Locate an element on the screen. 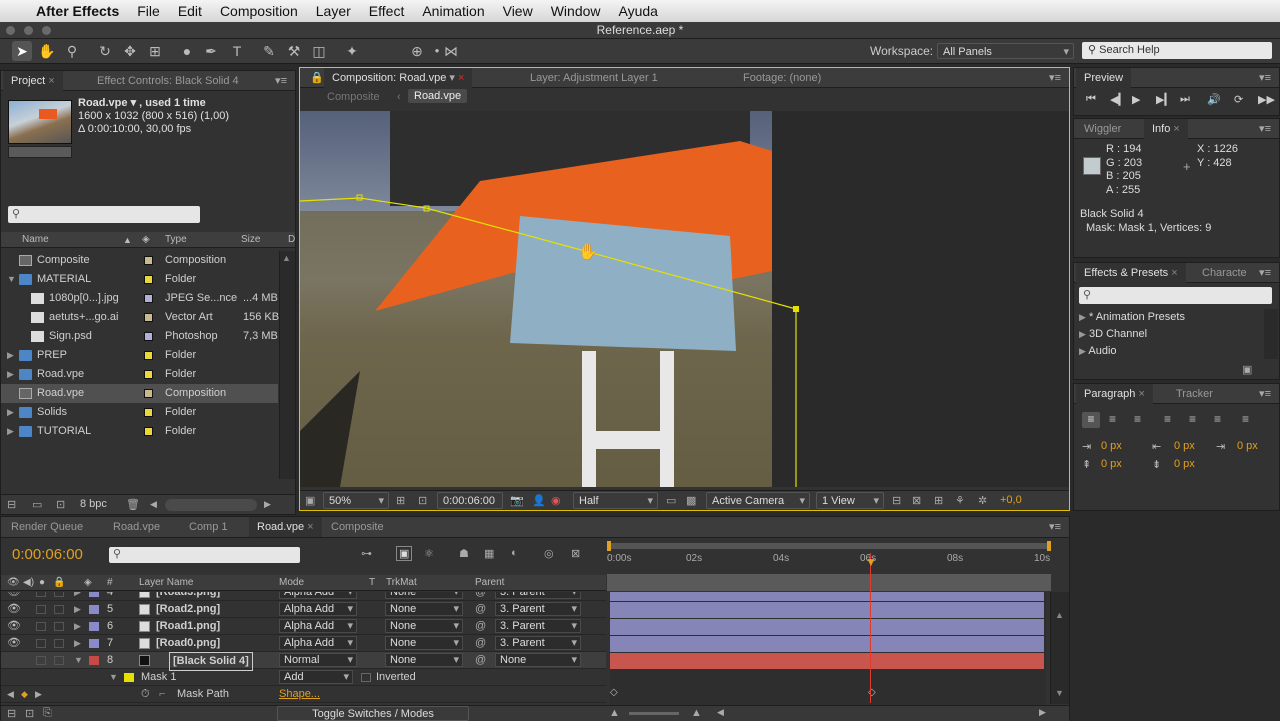  ellipse-tool-icon: ● is located at coordinates (187, 51).